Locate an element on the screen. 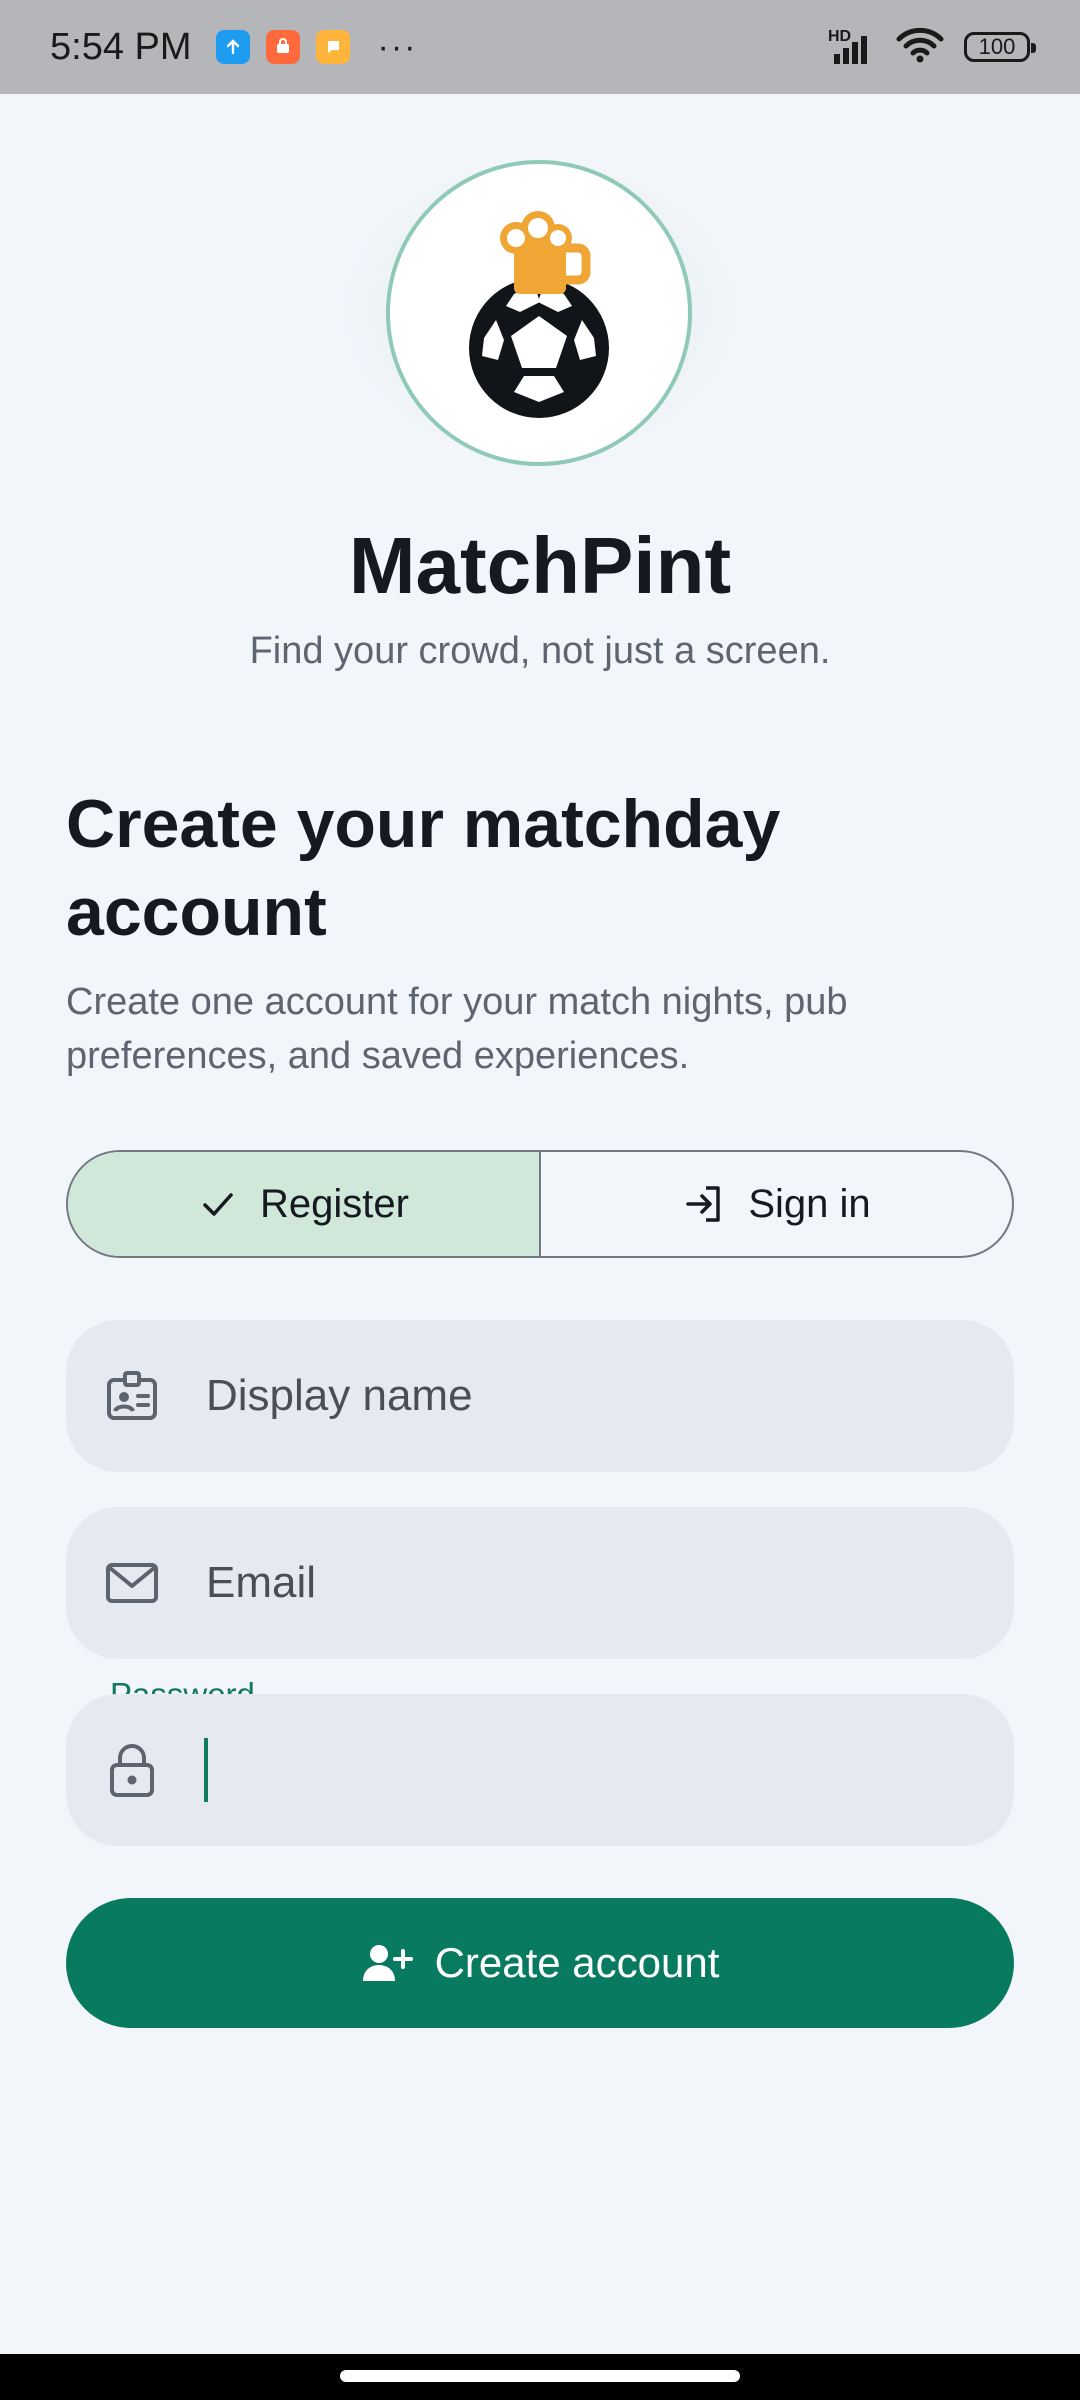 The height and width of the screenshot is (2400, 1080). shop-notification-icon is located at coordinates (282, 47).